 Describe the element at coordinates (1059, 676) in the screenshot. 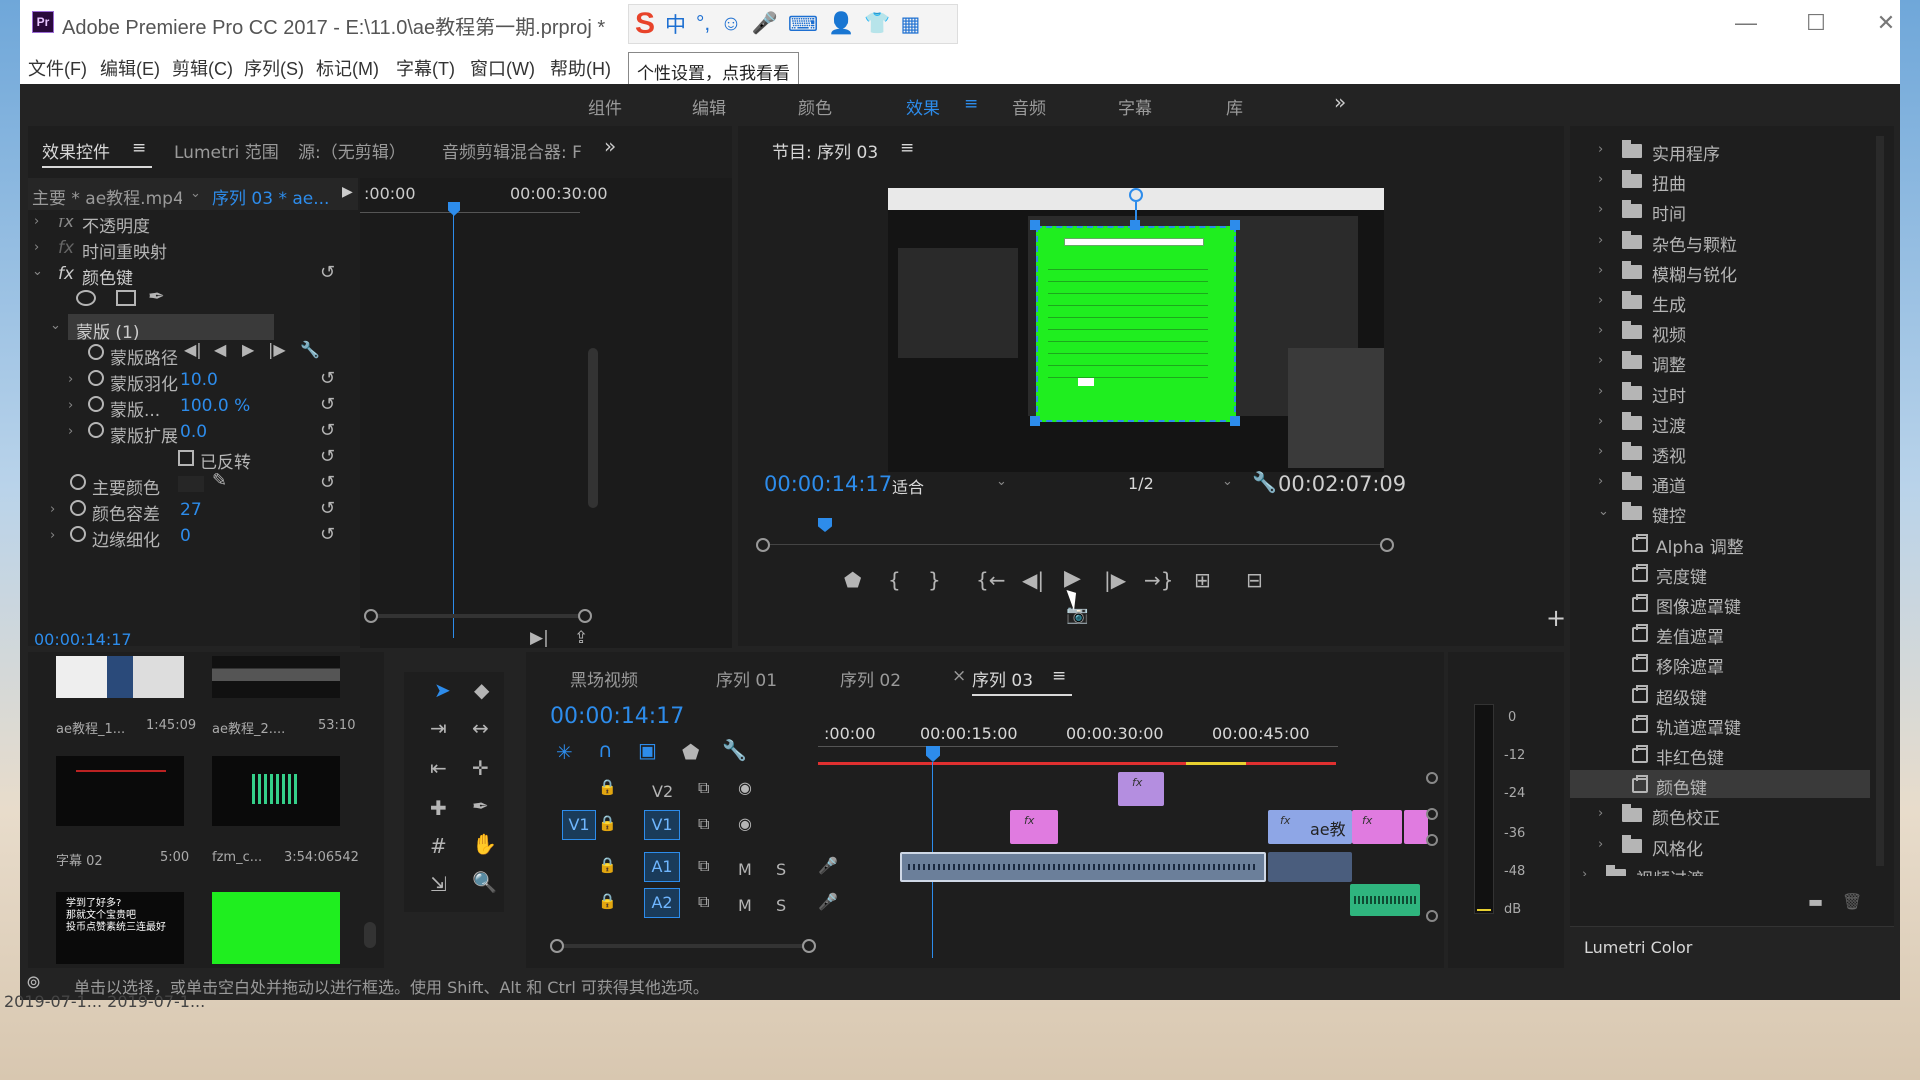

I see `timeline-menu-icon: ≡` at that location.